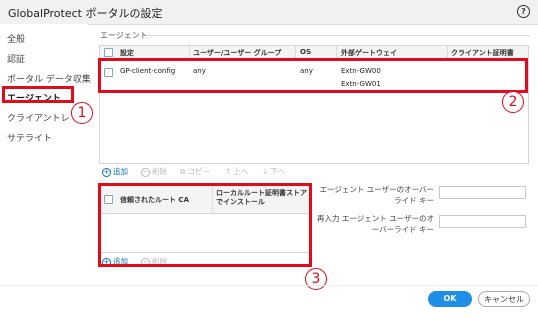 The width and height of the screenshot is (538, 319). Describe the element at coordinates (127, 53) in the screenshot. I see `column-header-config: 設定` at that location.